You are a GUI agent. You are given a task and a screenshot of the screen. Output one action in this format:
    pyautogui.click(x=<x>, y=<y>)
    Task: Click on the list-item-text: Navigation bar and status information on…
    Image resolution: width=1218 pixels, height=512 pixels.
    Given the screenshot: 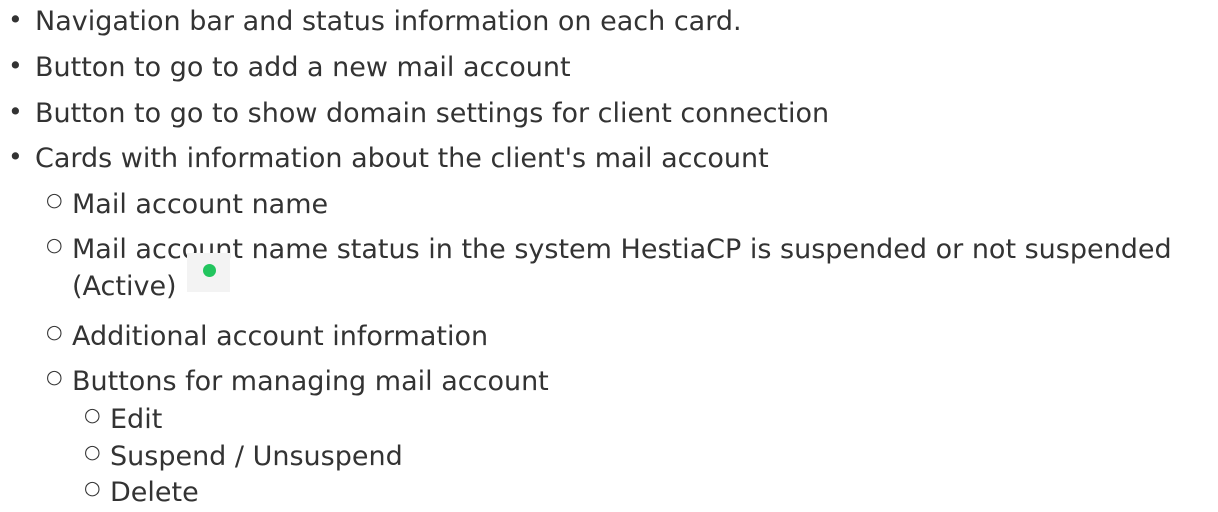 What is the action you would take?
    pyautogui.click(x=388, y=21)
    